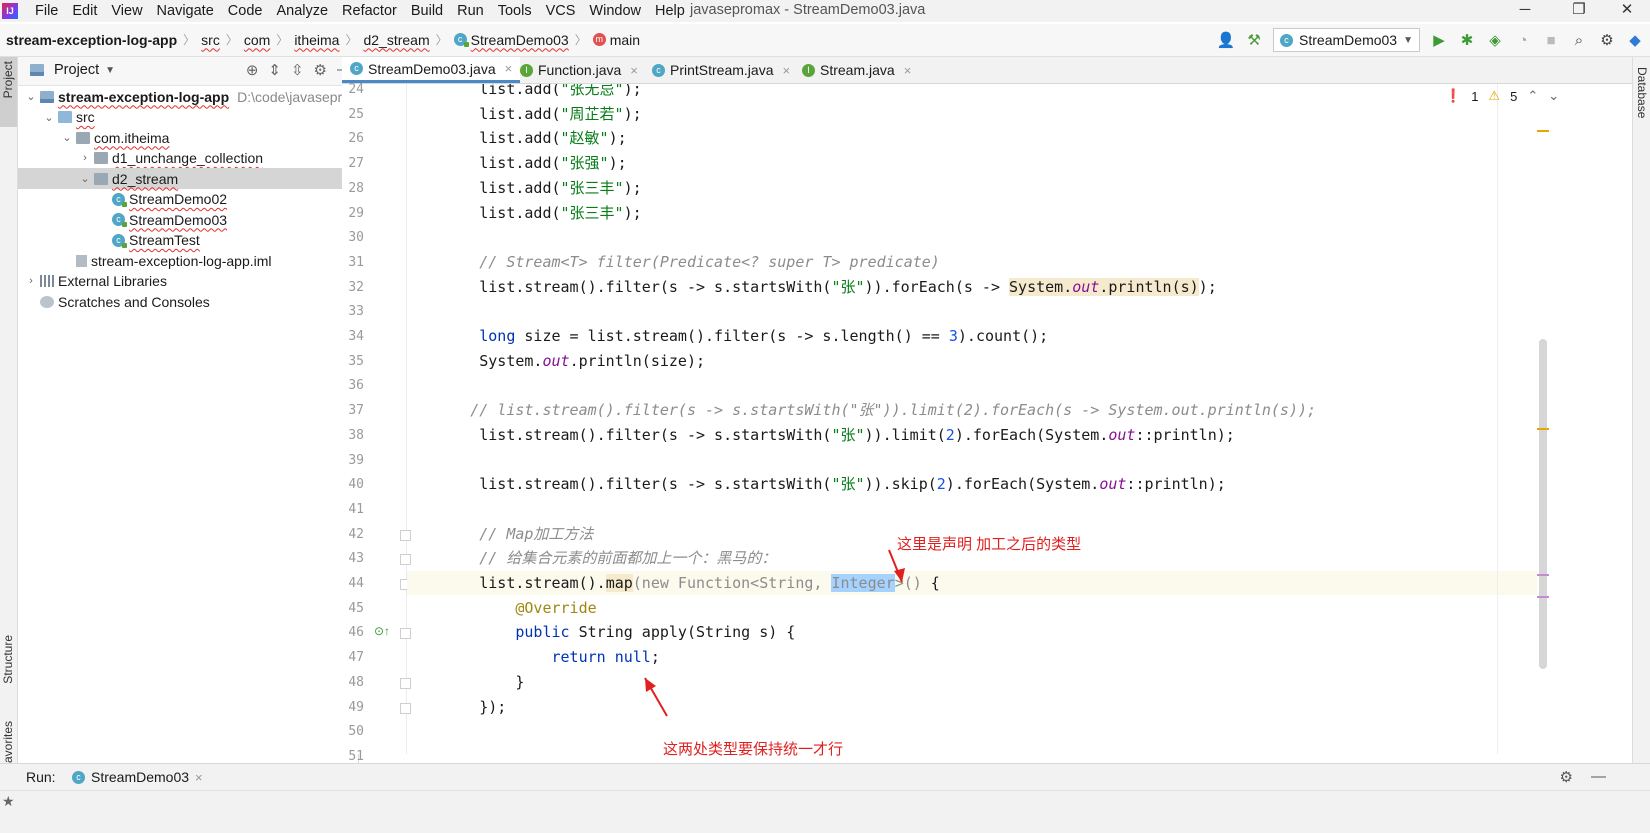  I want to click on run-tab-label: StreamDemo03, so click(140, 777).